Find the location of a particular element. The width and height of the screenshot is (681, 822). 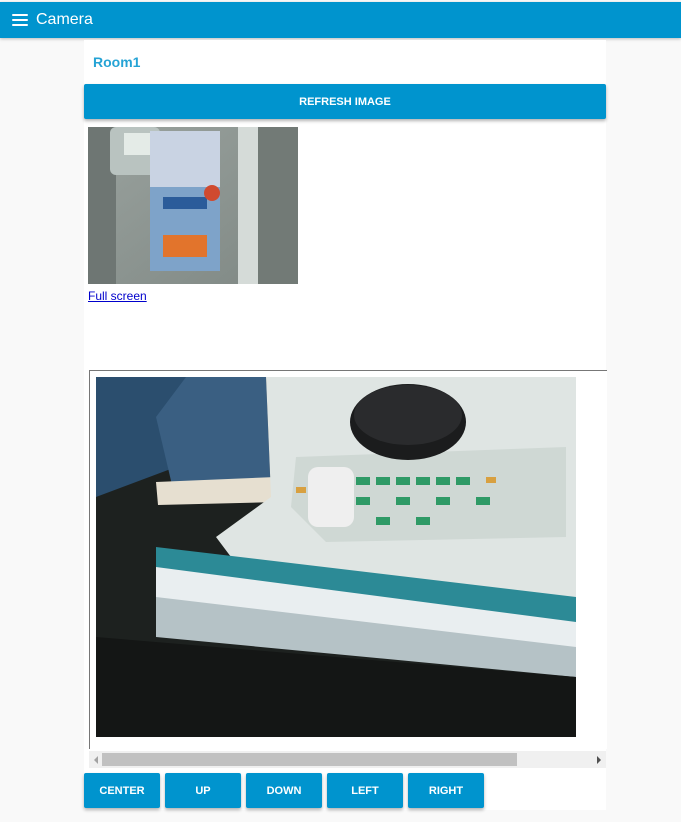

snapshot-photo is located at coordinates (193, 205).